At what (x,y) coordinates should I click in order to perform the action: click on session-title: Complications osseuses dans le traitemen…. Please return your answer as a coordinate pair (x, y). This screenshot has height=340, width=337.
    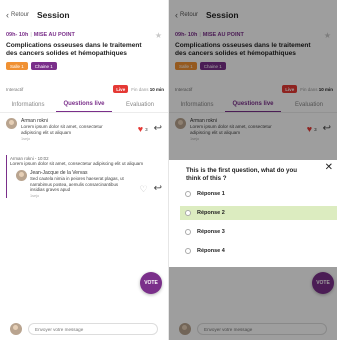
    Looking at the image, I should click on (74, 49).